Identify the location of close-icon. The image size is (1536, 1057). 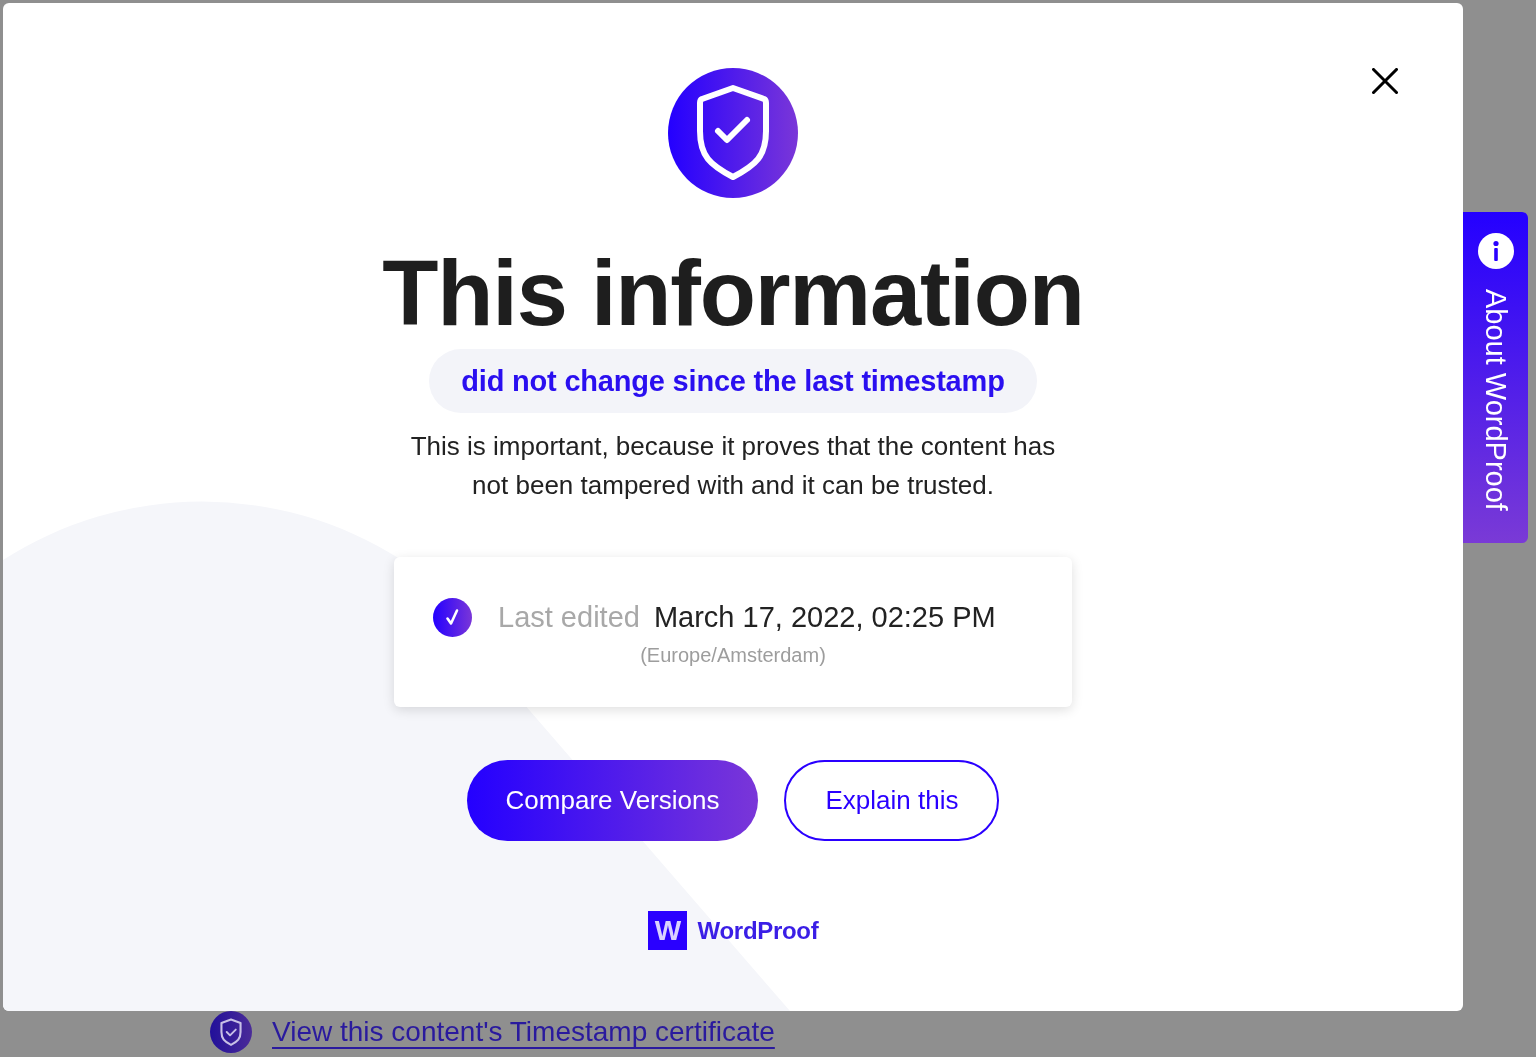
(1385, 81).